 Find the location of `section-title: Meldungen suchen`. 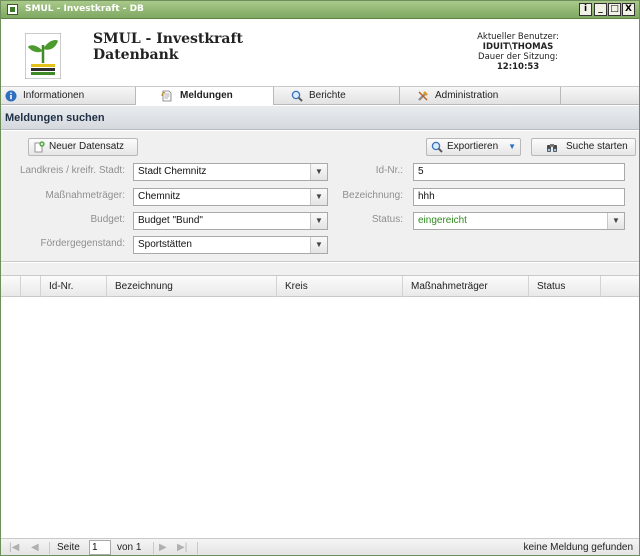

section-title: Meldungen suchen is located at coordinates (320, 118).